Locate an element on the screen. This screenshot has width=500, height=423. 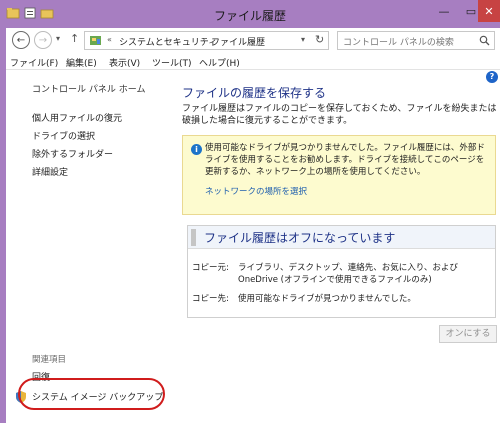
menu-edit: 編集(E) is located at coordinates (81, 62).